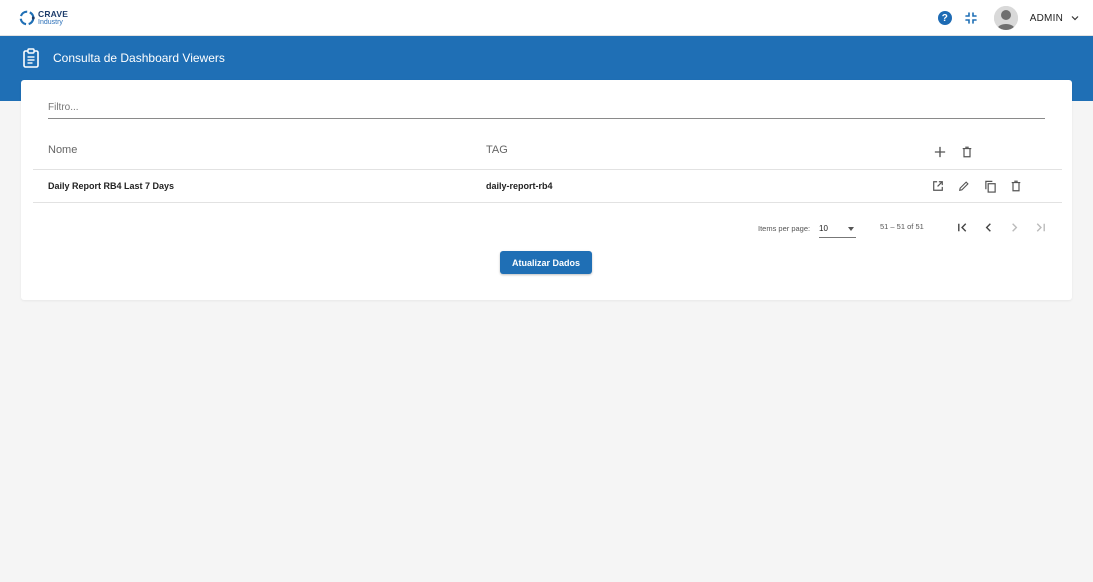  I want to click on page-header: Consulta de Dashboard Viewers, so click(123, 58).